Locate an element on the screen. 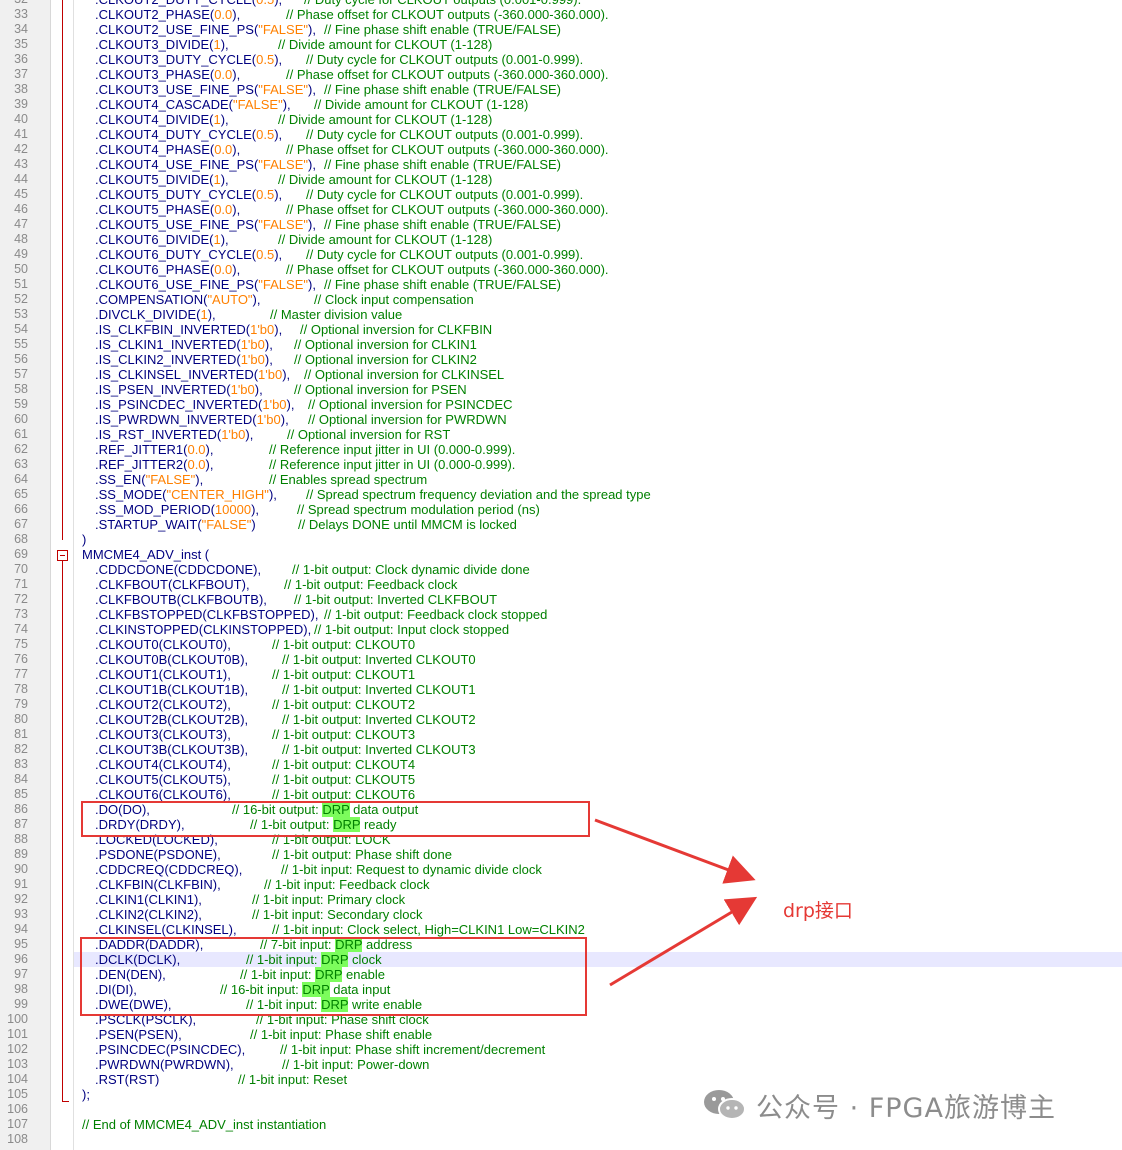 This screenshot has height=1150, width=1122. arrow-to-output-box is located at coordinates (675, 851).